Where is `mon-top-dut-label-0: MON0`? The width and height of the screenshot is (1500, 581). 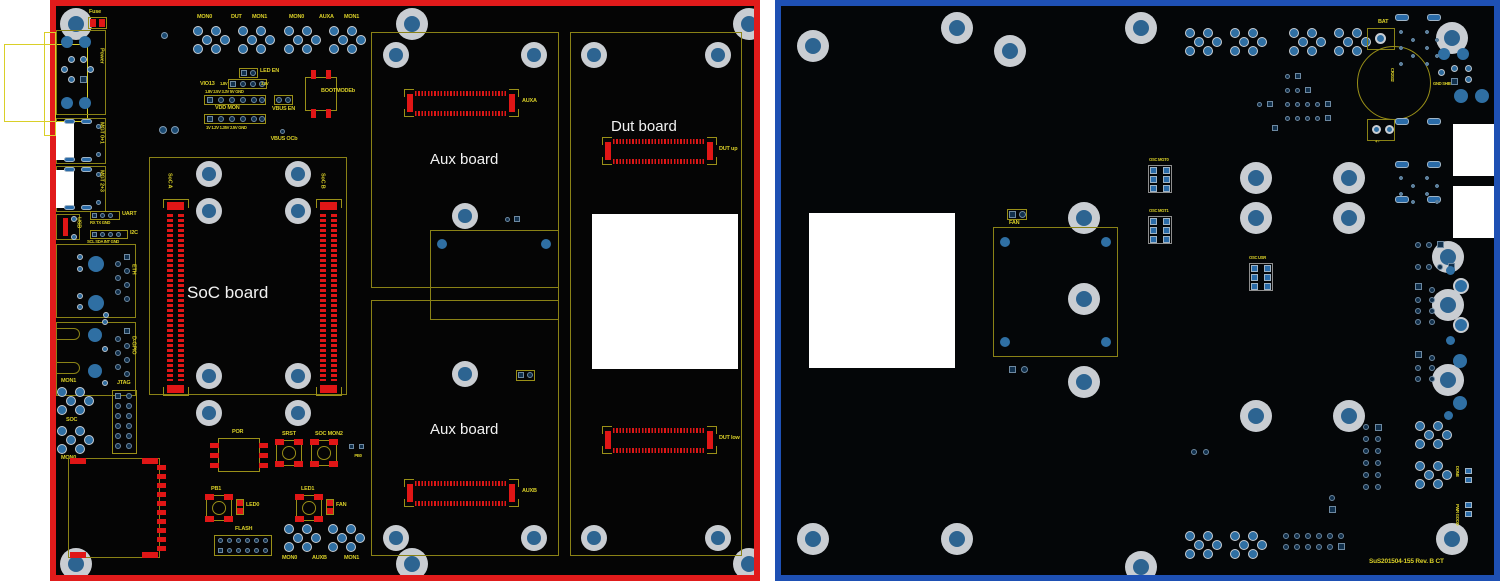
mon-top-dut-label-0: MON0 is located at coordinates (205, 17).